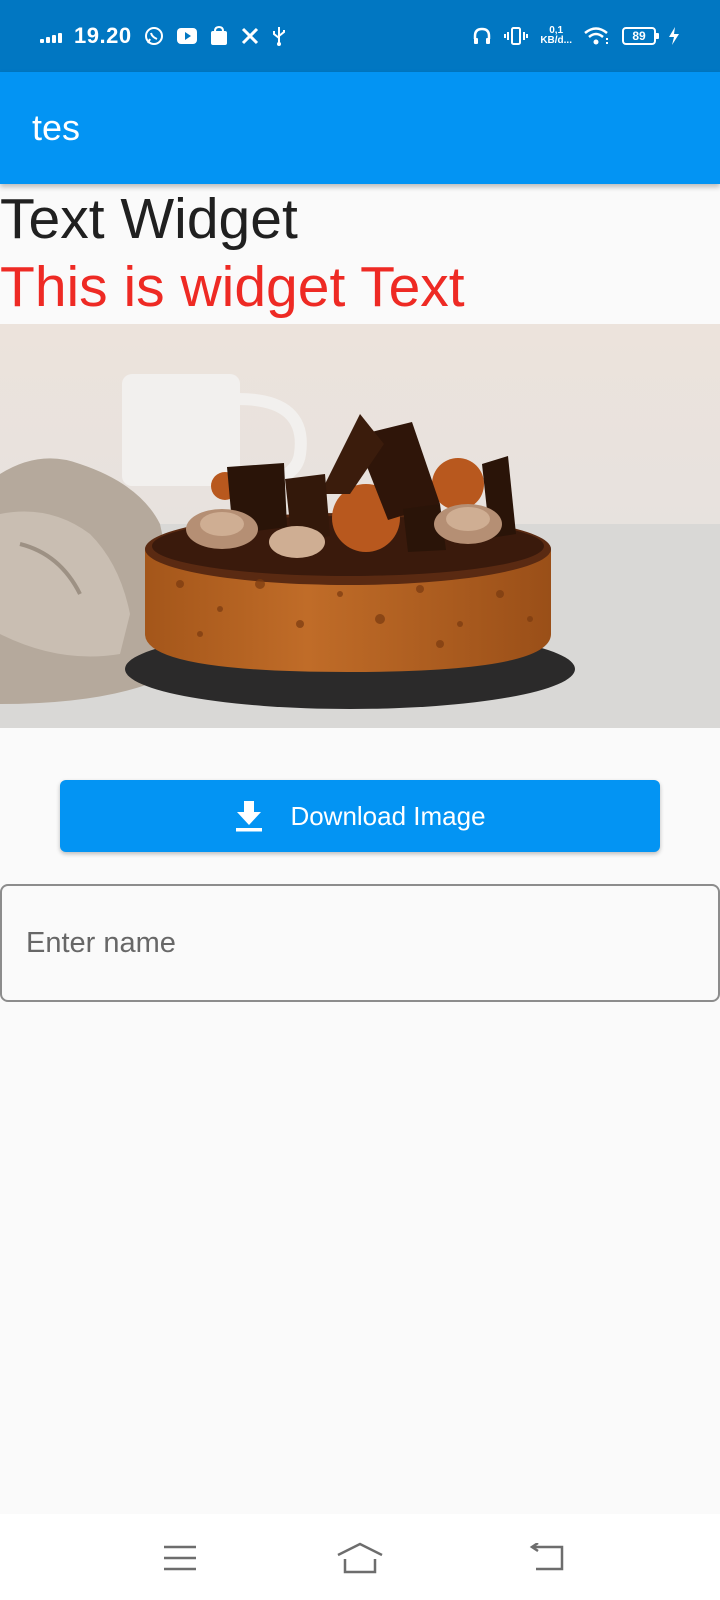  Describe the element at coordinates (674, 36) in the screenshot. I see `charging-icon` at that location.